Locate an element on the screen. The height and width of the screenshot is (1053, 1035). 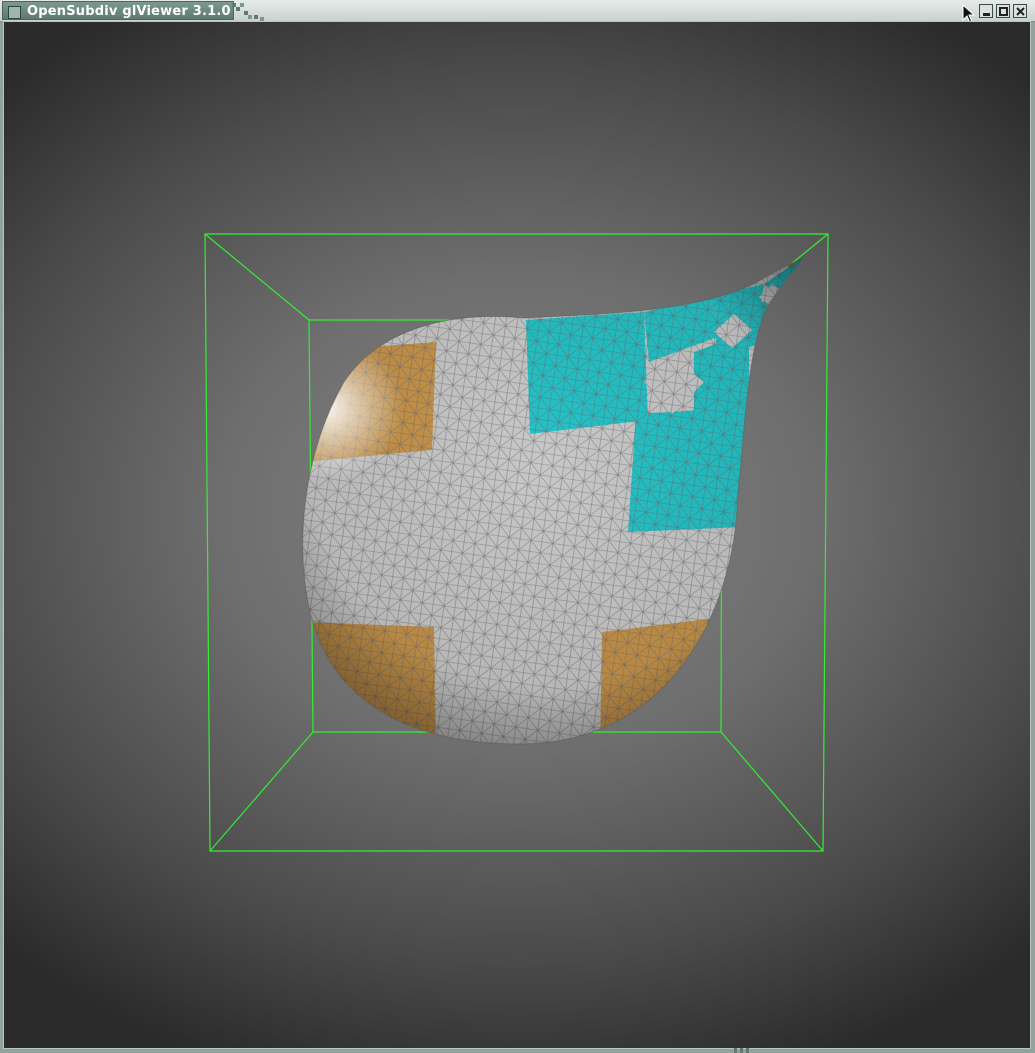
title-tab: OpenSubdiv glViewer 3.1.0 is located at coordinates (118, 10).